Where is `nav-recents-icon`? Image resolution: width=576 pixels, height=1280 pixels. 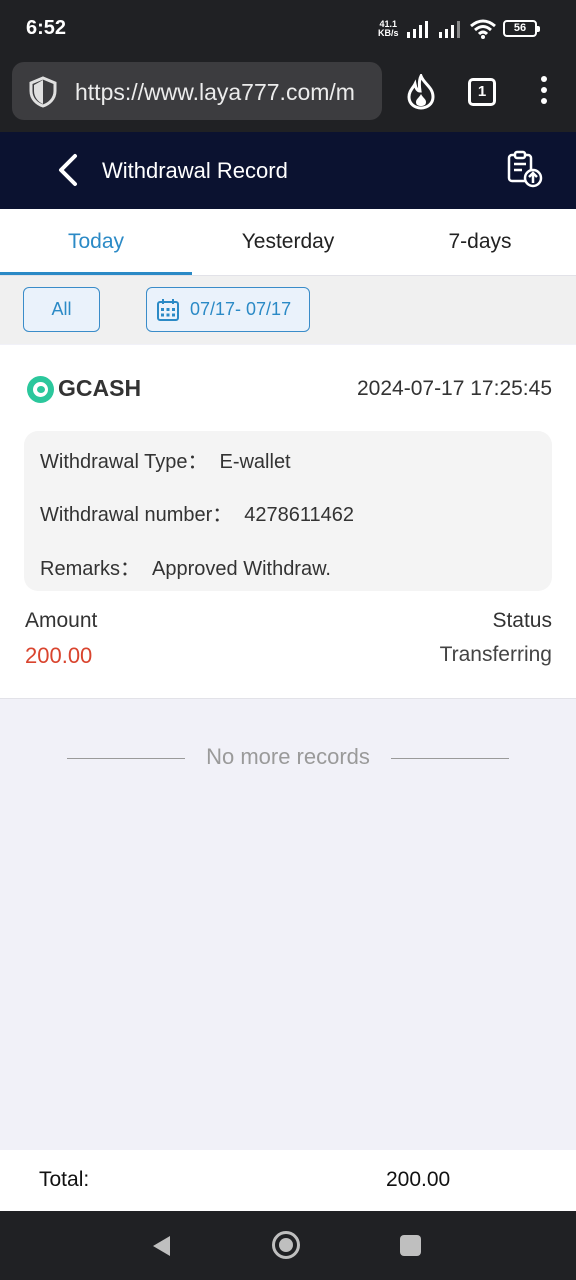
nav-recents-icon is located at coordinates (410, 1245).